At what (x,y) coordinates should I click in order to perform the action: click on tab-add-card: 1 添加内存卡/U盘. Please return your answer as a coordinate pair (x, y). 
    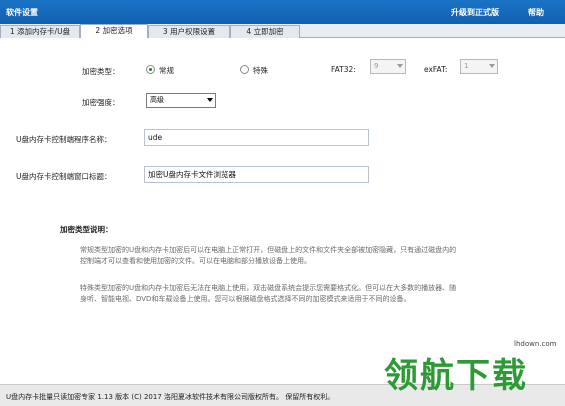
    Looking at the image, I should click on (40, 31).